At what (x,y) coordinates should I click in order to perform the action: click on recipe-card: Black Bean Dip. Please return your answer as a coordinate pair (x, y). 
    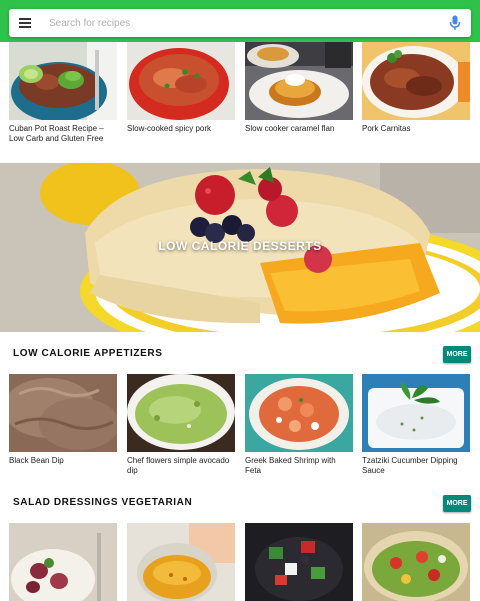
    Looking at the image, I should click on (63, 420).